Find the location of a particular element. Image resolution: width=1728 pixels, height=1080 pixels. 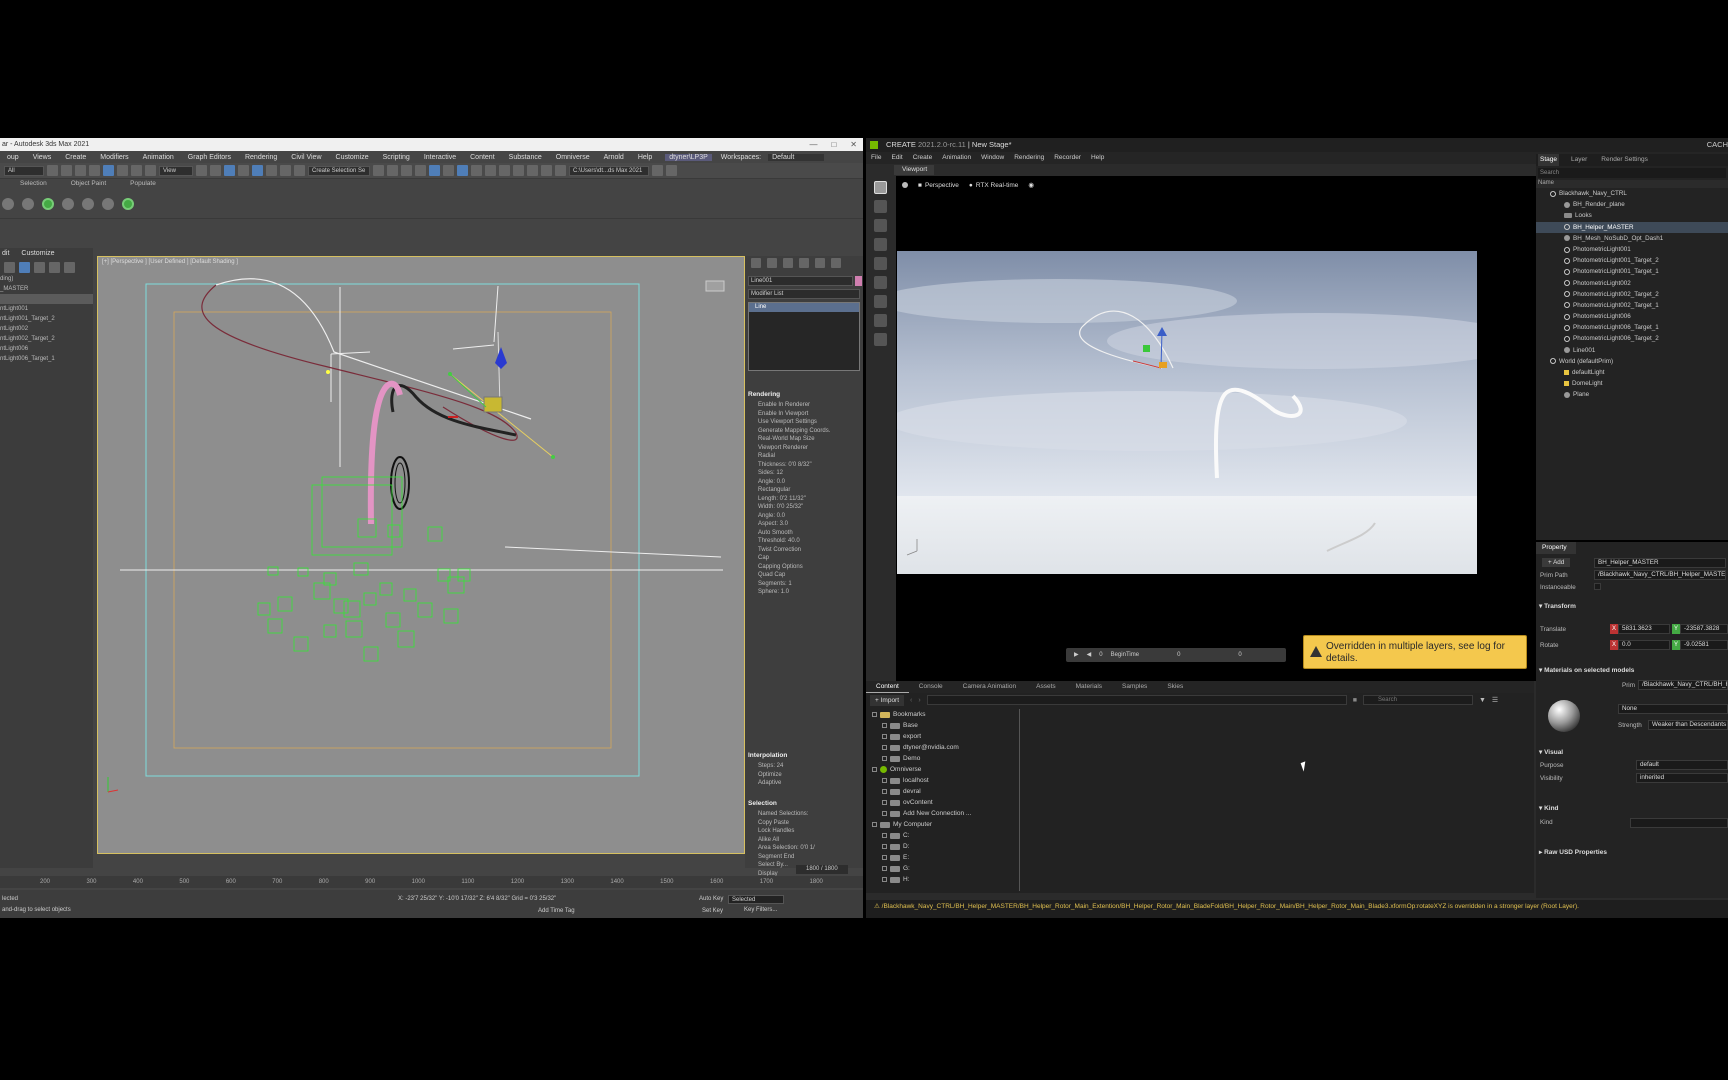

object-color-swatch is located at coordinates (858, 281).